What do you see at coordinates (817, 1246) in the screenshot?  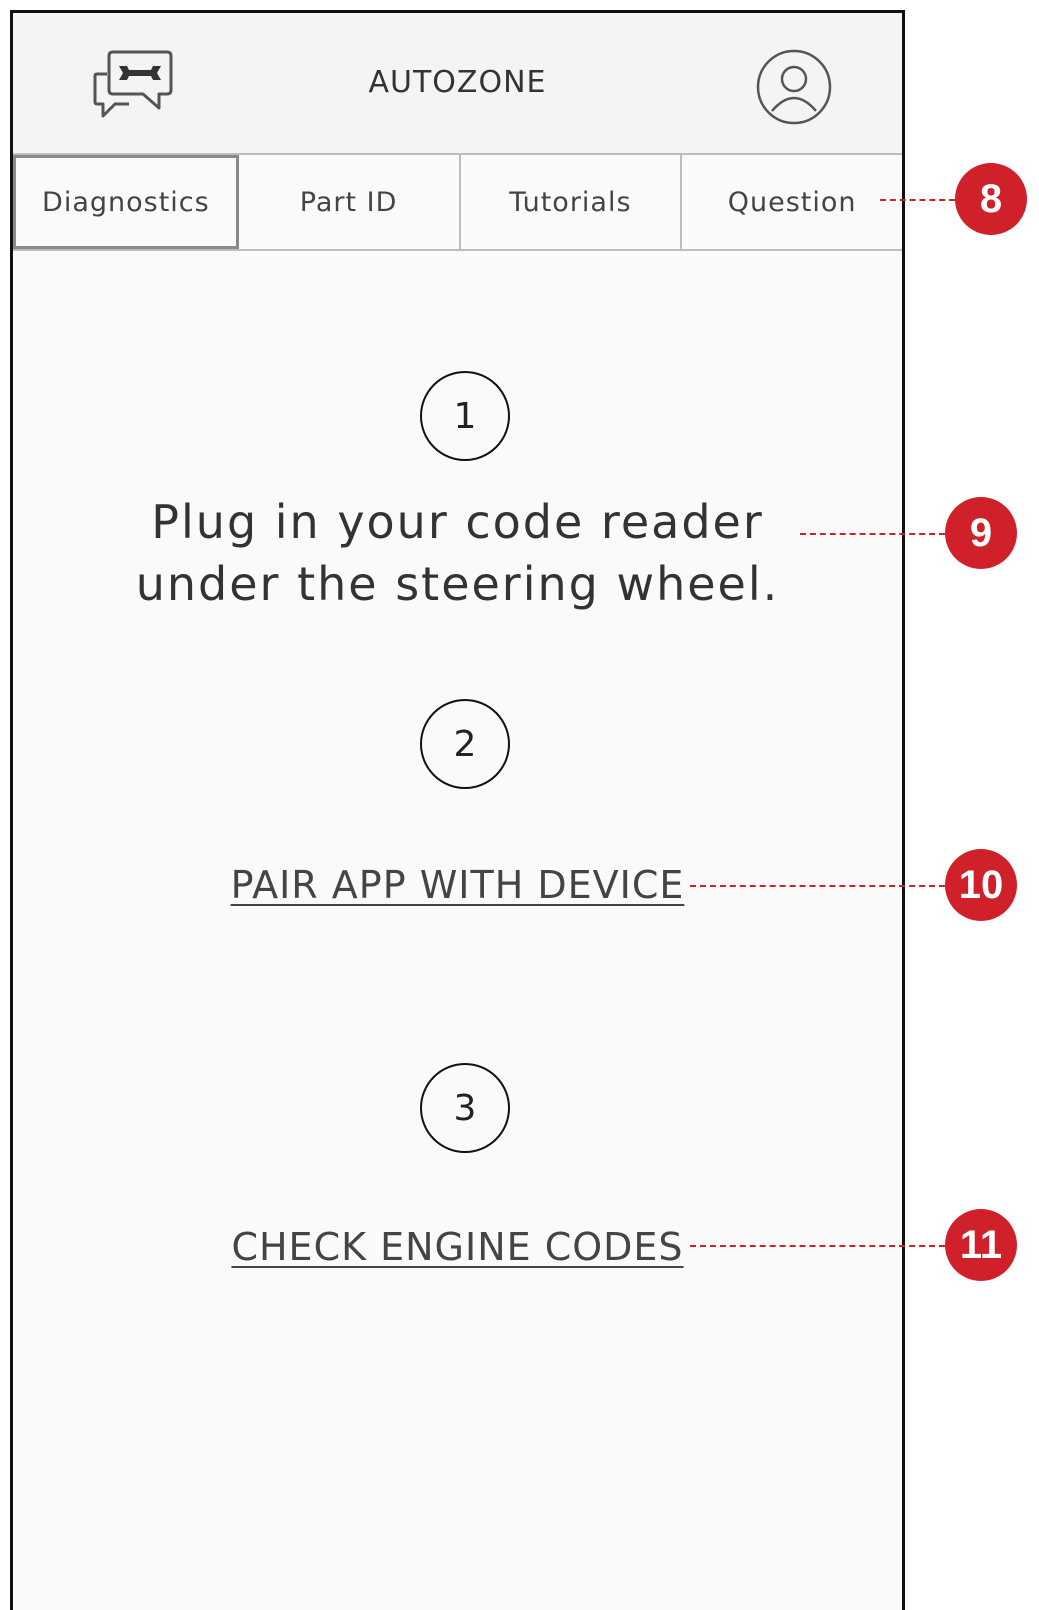 I see `callout-11-line` at bounding box center [817, 1246].